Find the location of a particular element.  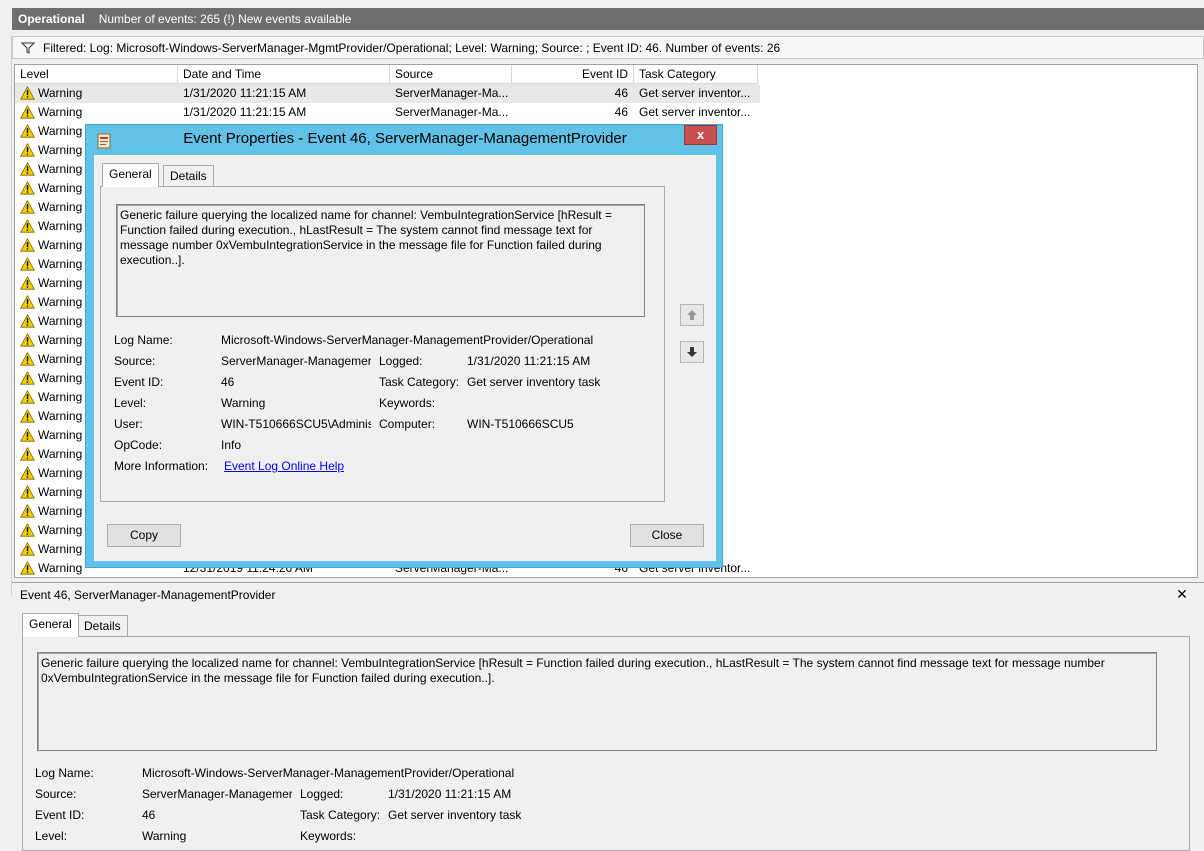

computer-label: Computer: is located at coordinates (407, 424).